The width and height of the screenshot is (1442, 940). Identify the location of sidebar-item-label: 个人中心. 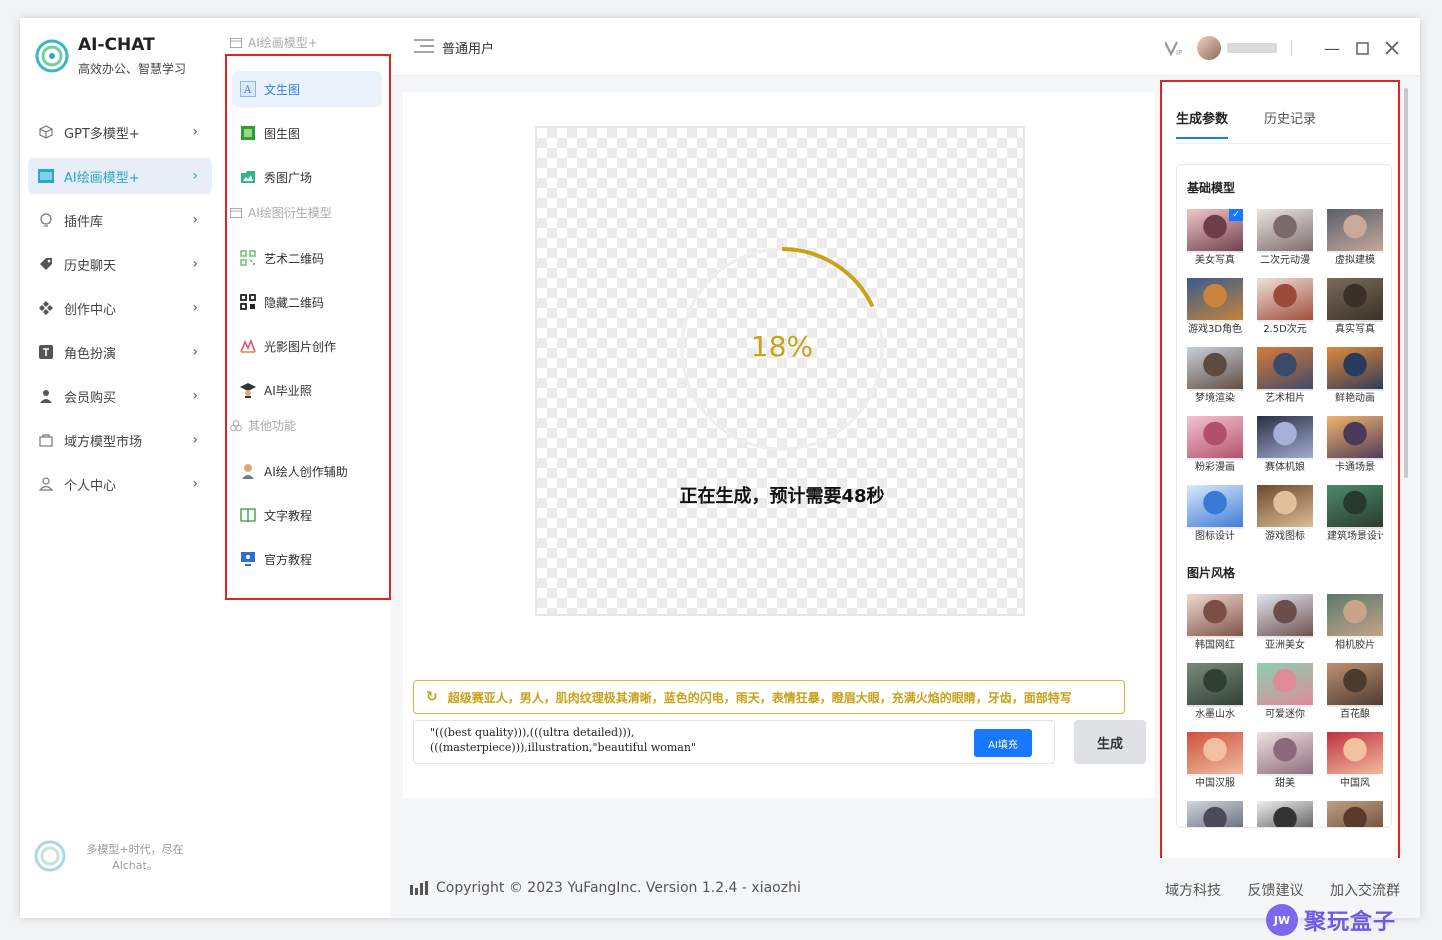
(90, 486).